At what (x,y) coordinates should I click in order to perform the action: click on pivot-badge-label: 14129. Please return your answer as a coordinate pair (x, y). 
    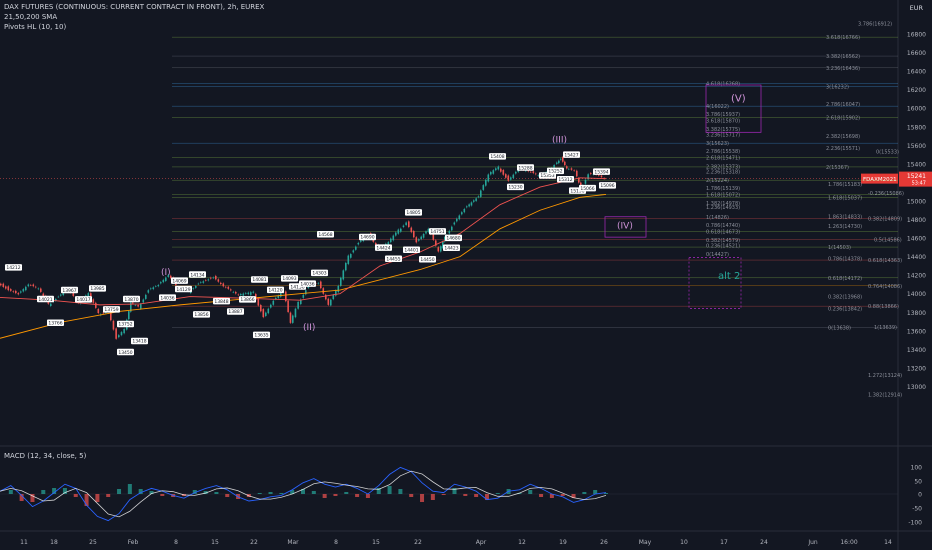
    Looking at the image, I should click on (183, 290).